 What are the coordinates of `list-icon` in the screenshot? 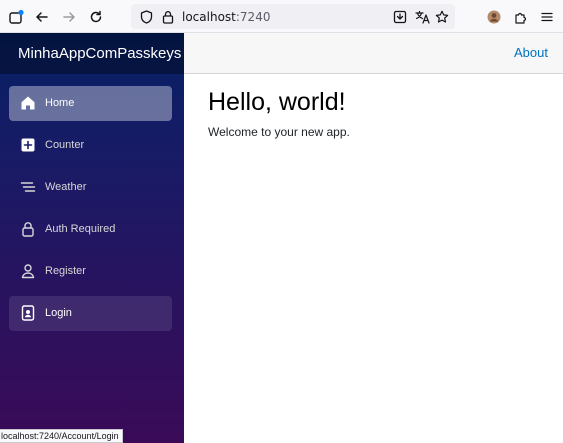 It's located at (28, 187).